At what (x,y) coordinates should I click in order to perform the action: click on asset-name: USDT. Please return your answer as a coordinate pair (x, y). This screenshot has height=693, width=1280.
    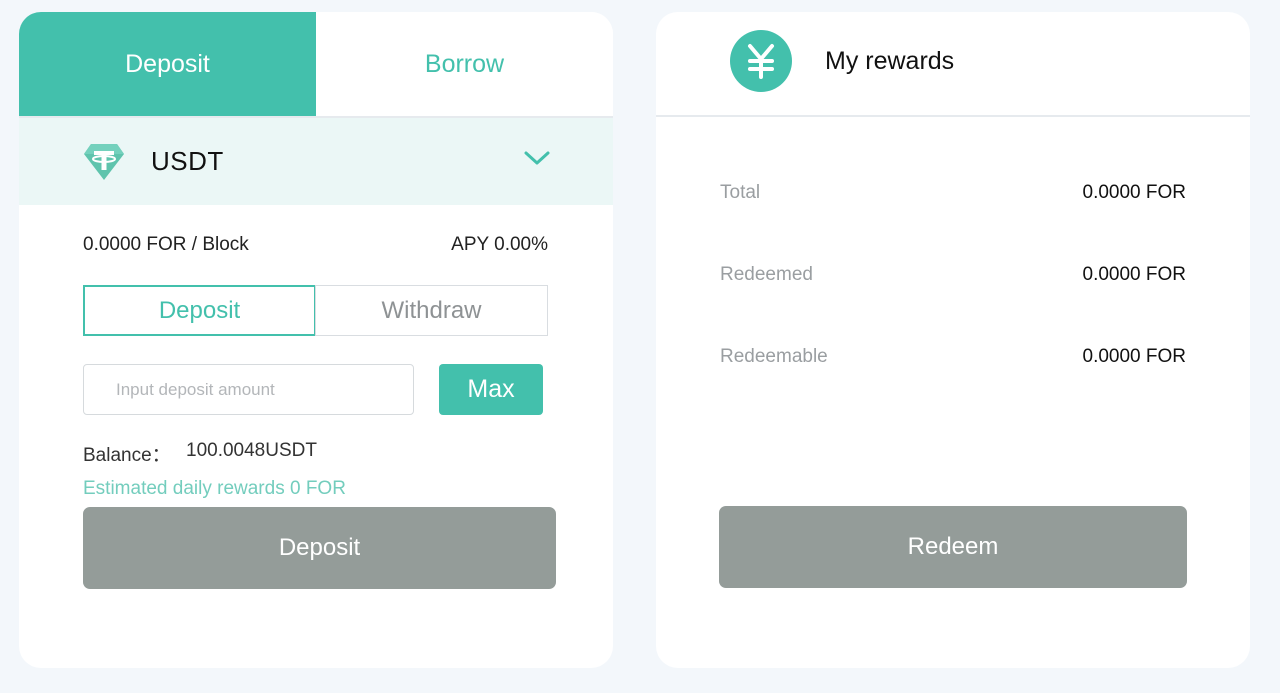
    Looking at the image, I should click on (187, 161).